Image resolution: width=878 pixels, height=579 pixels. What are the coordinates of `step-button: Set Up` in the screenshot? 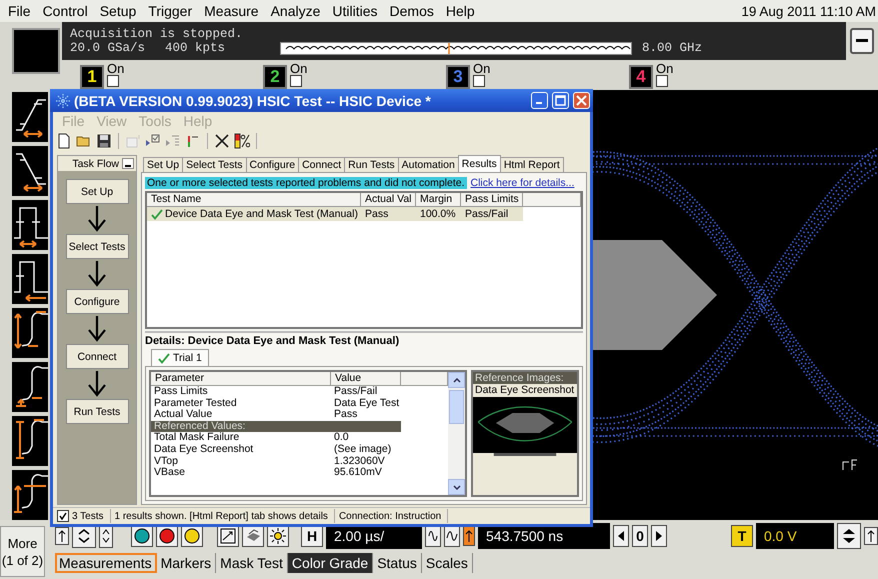 It's located at (97, 191).